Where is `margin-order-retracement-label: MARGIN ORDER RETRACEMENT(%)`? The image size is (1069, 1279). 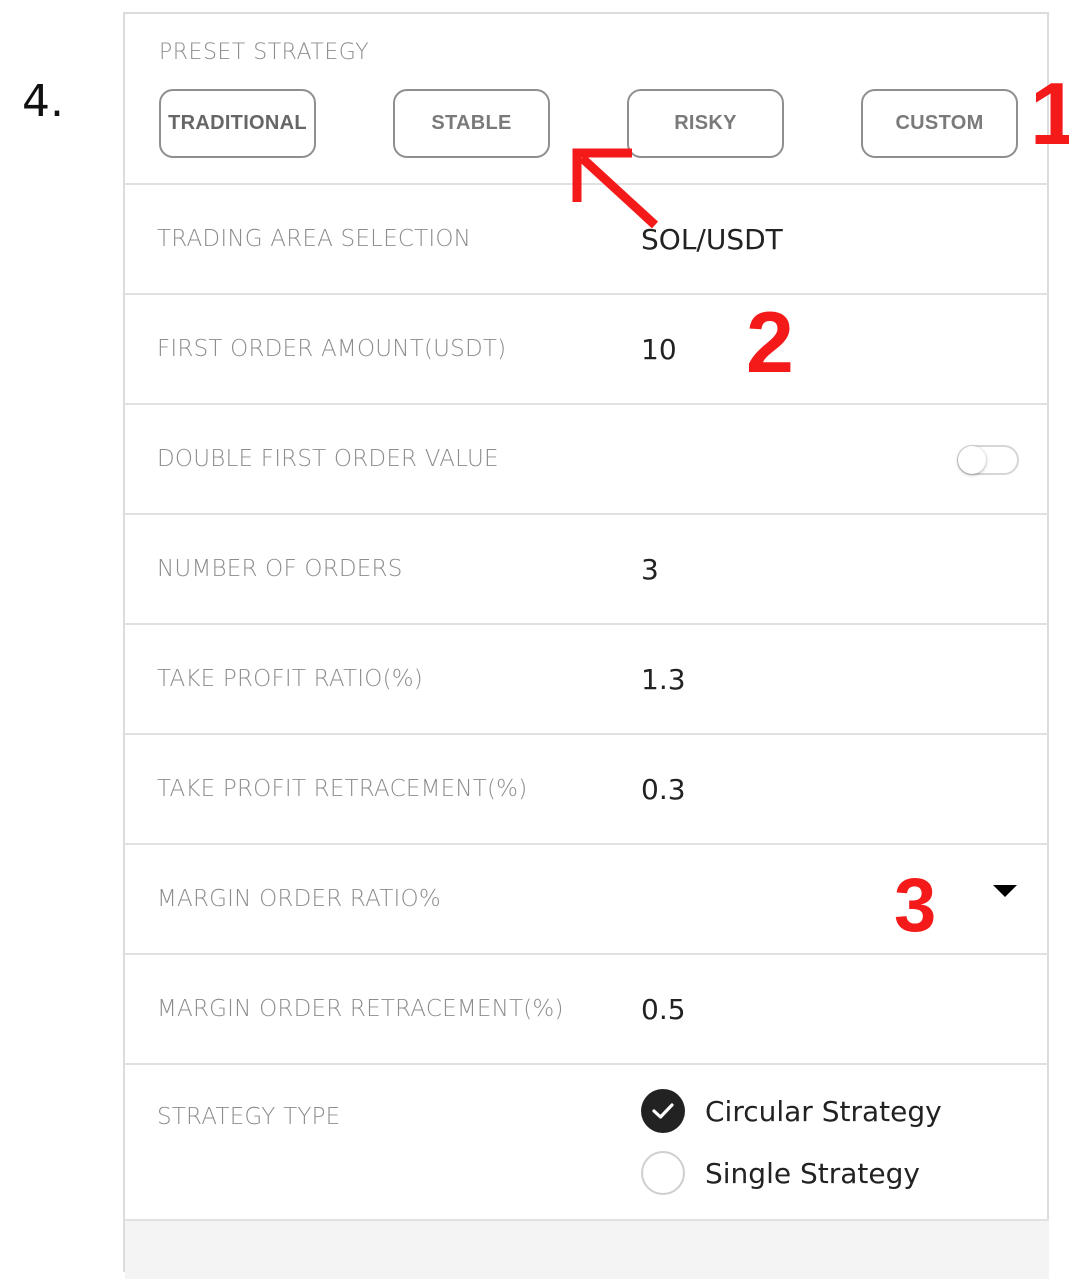 margin-order-retracement-label: MARGIN ORDER RETRACEMENT(%) is located at coordinates (360, 1009).